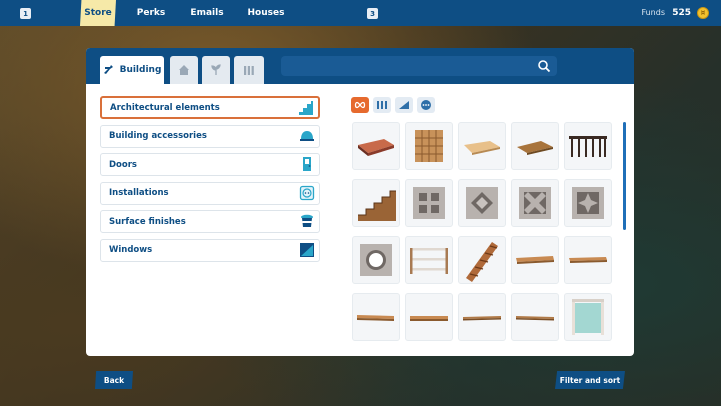 The width and height of the screenshot is (721, 406). I want to click on item-wooden-strip, so click(482, 317).